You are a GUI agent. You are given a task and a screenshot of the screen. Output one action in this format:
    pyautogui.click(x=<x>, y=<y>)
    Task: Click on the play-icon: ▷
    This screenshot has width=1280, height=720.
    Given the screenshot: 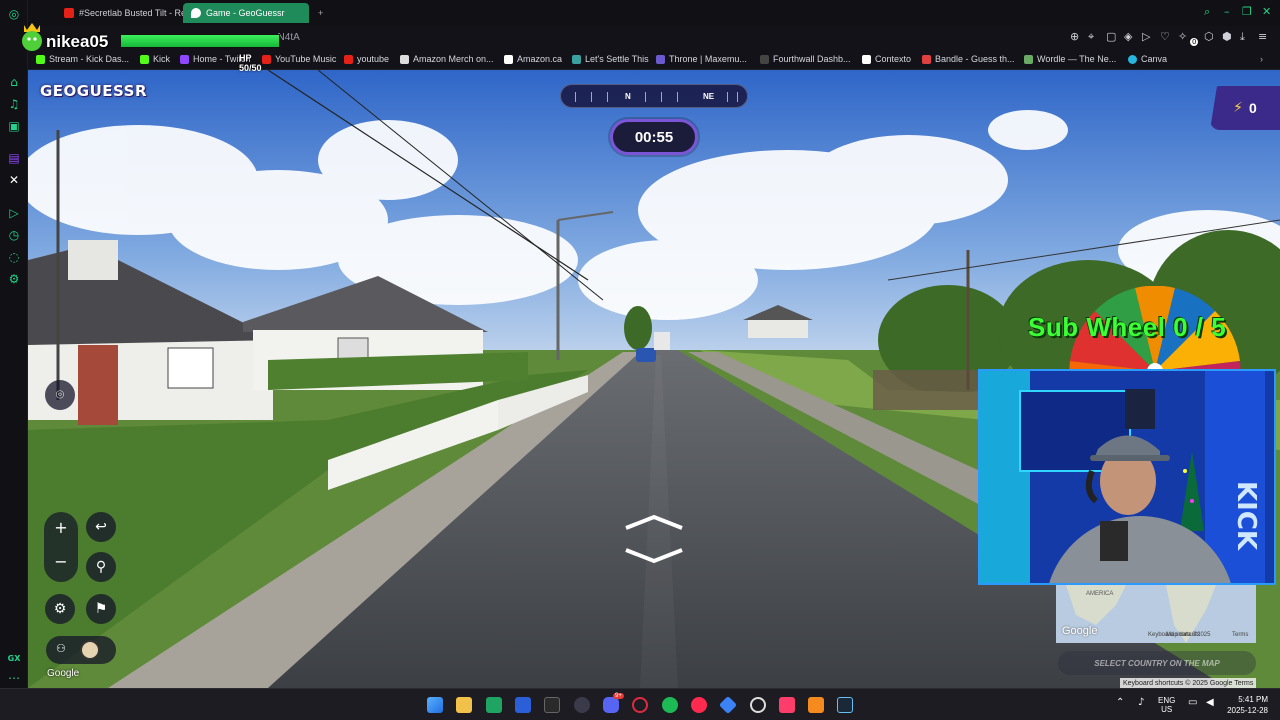 What is the action you would take?
    pyautogui.click(x=1146, y=36)
    